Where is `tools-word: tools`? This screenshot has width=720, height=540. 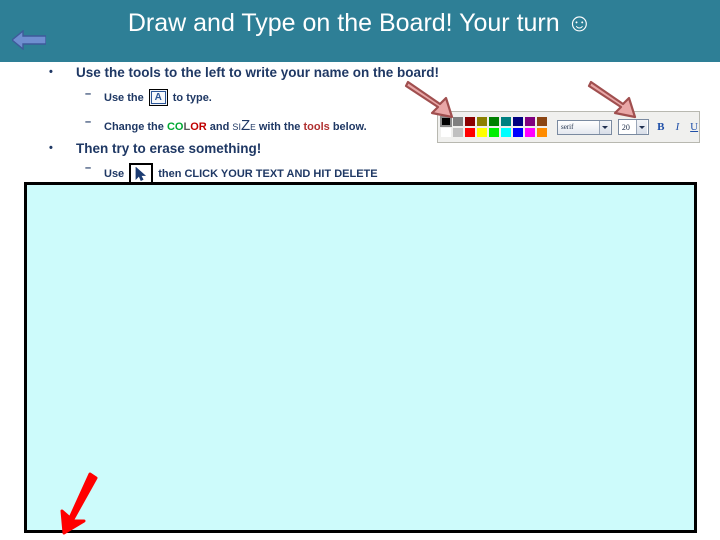
tools-word: tools is located at coordinates (316, 127).